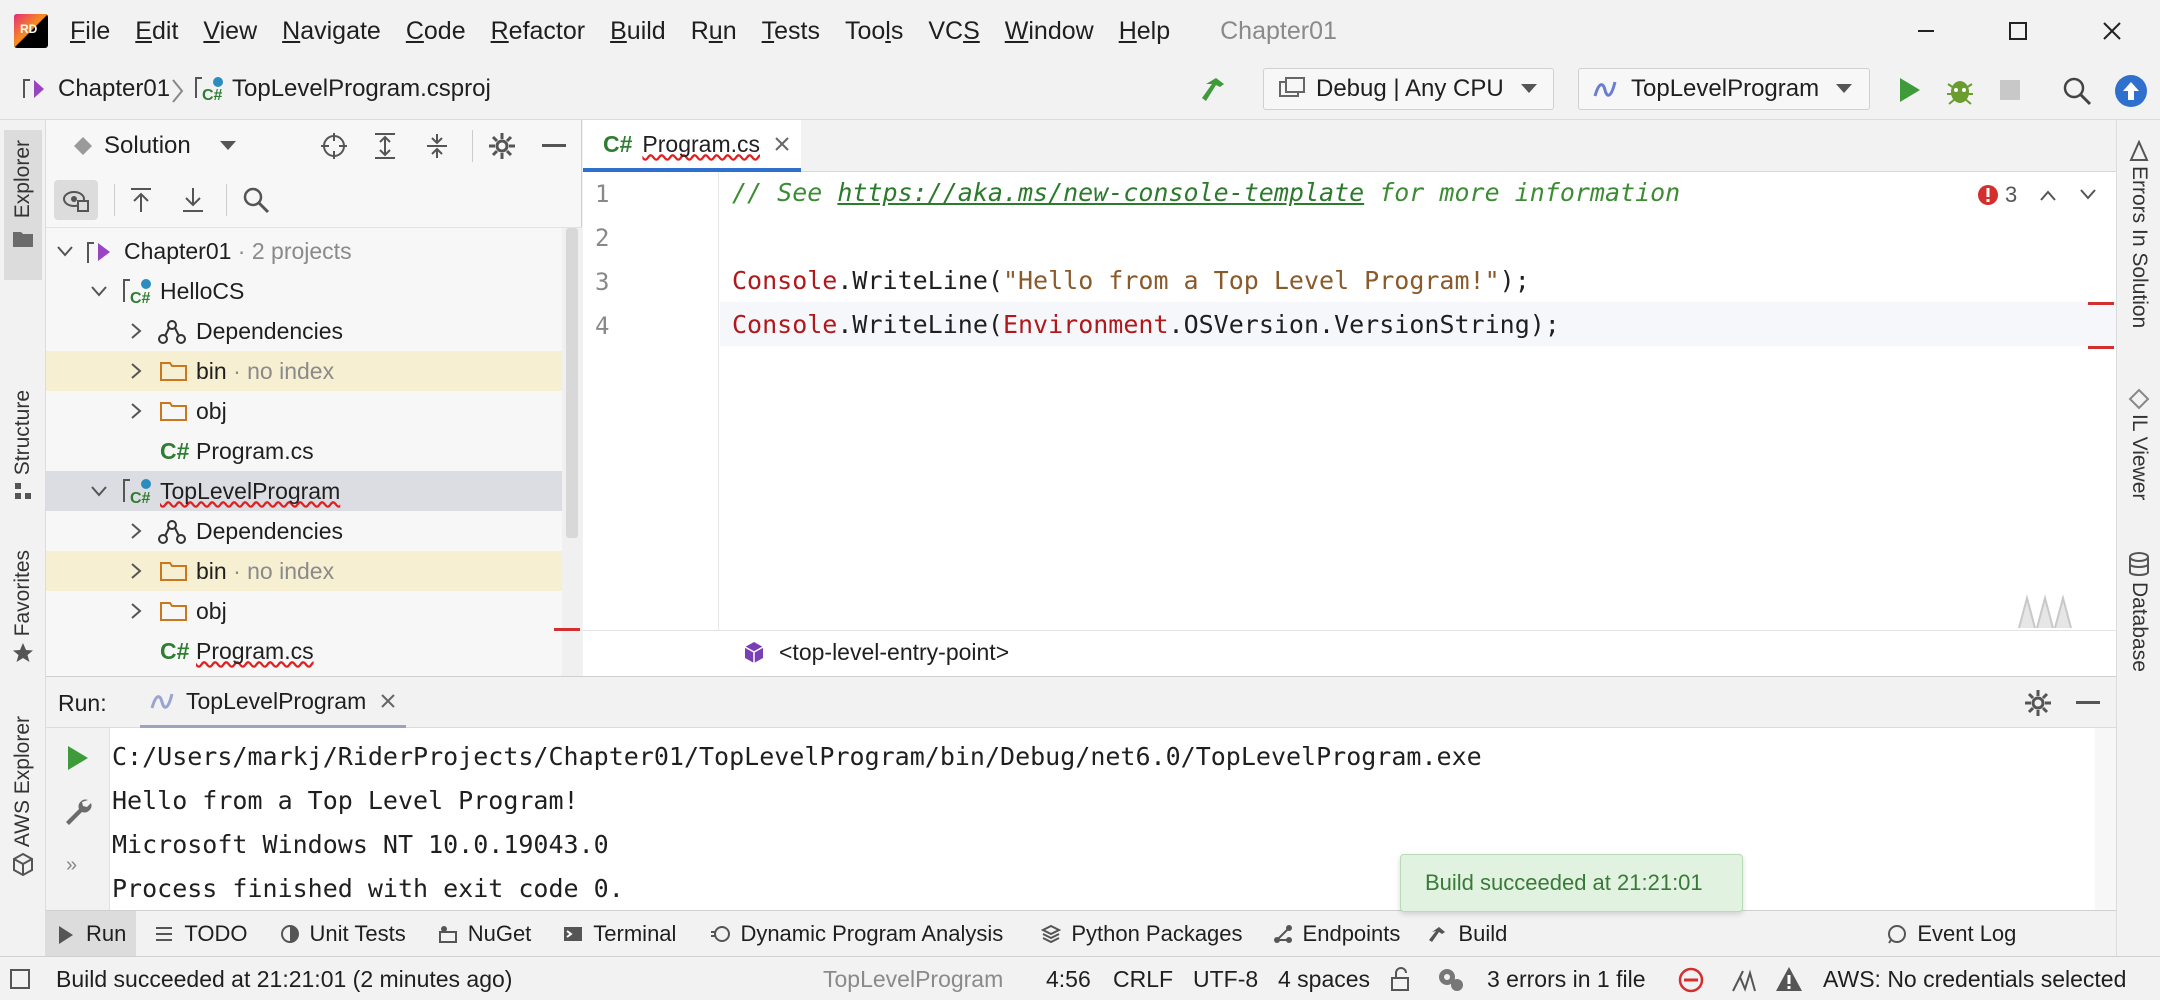 The image size is (2160, 1000). I want to click on menu-item: Run, so click(714, 31).